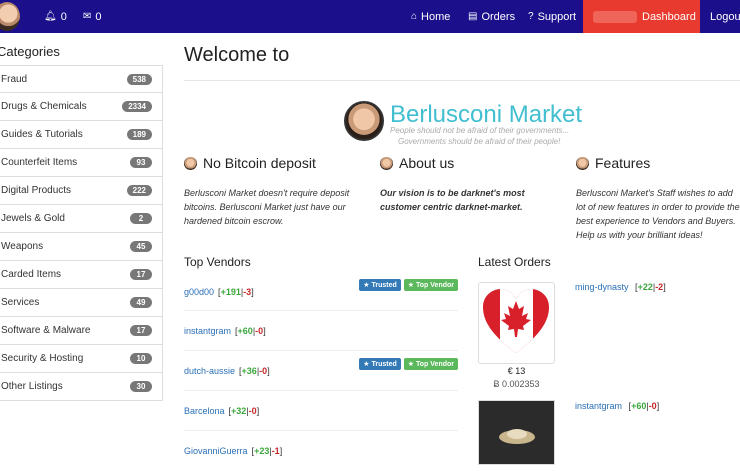 This screenshot has height=471, width=740. I want to click on category-item-other: Other Listings 30, so click(81, 387).